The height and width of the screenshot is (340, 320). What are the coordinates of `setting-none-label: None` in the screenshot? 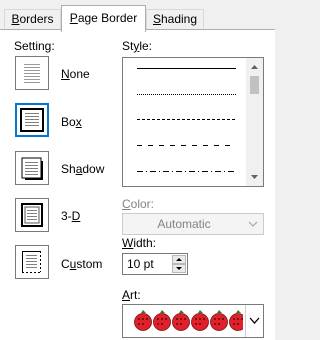 It's located at (75, 74).